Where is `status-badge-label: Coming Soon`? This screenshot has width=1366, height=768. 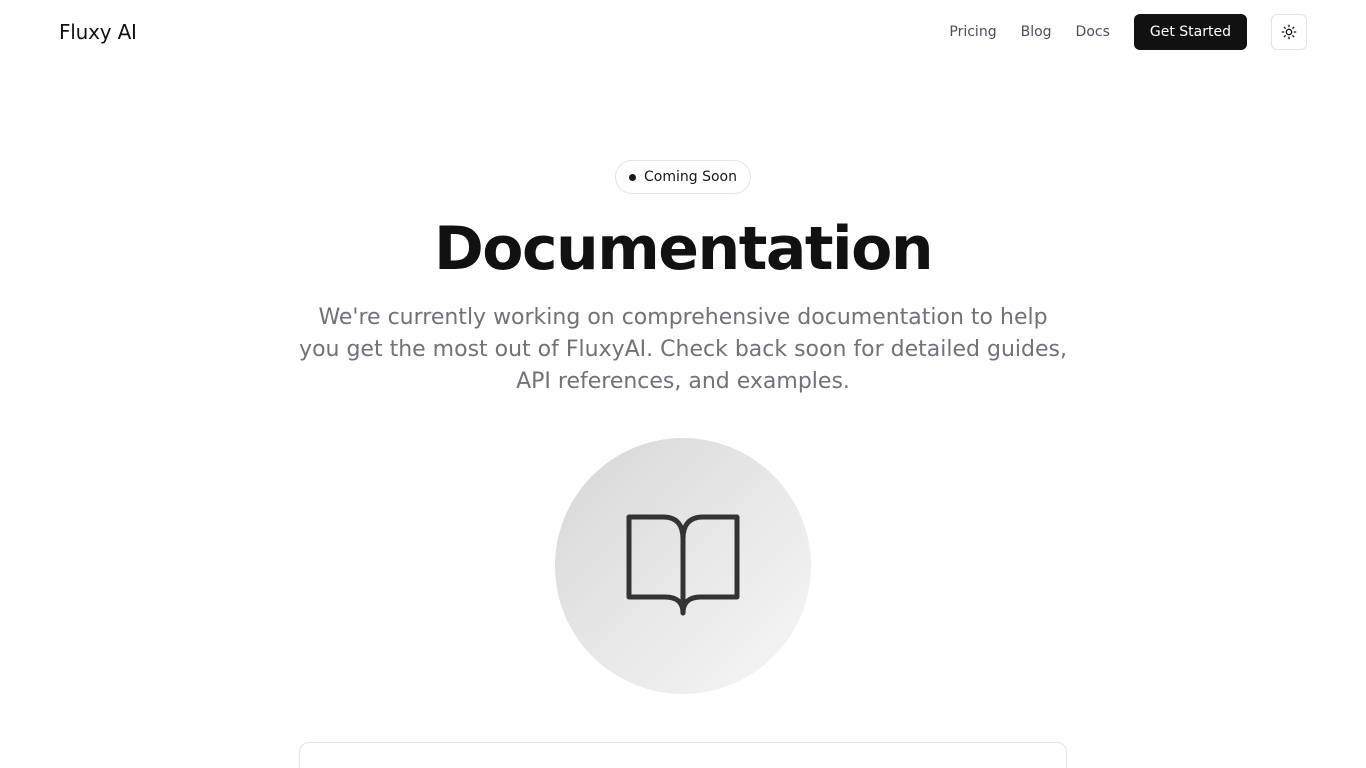
status-badge-label: Coming Soon is located at coordinates (690, 177).